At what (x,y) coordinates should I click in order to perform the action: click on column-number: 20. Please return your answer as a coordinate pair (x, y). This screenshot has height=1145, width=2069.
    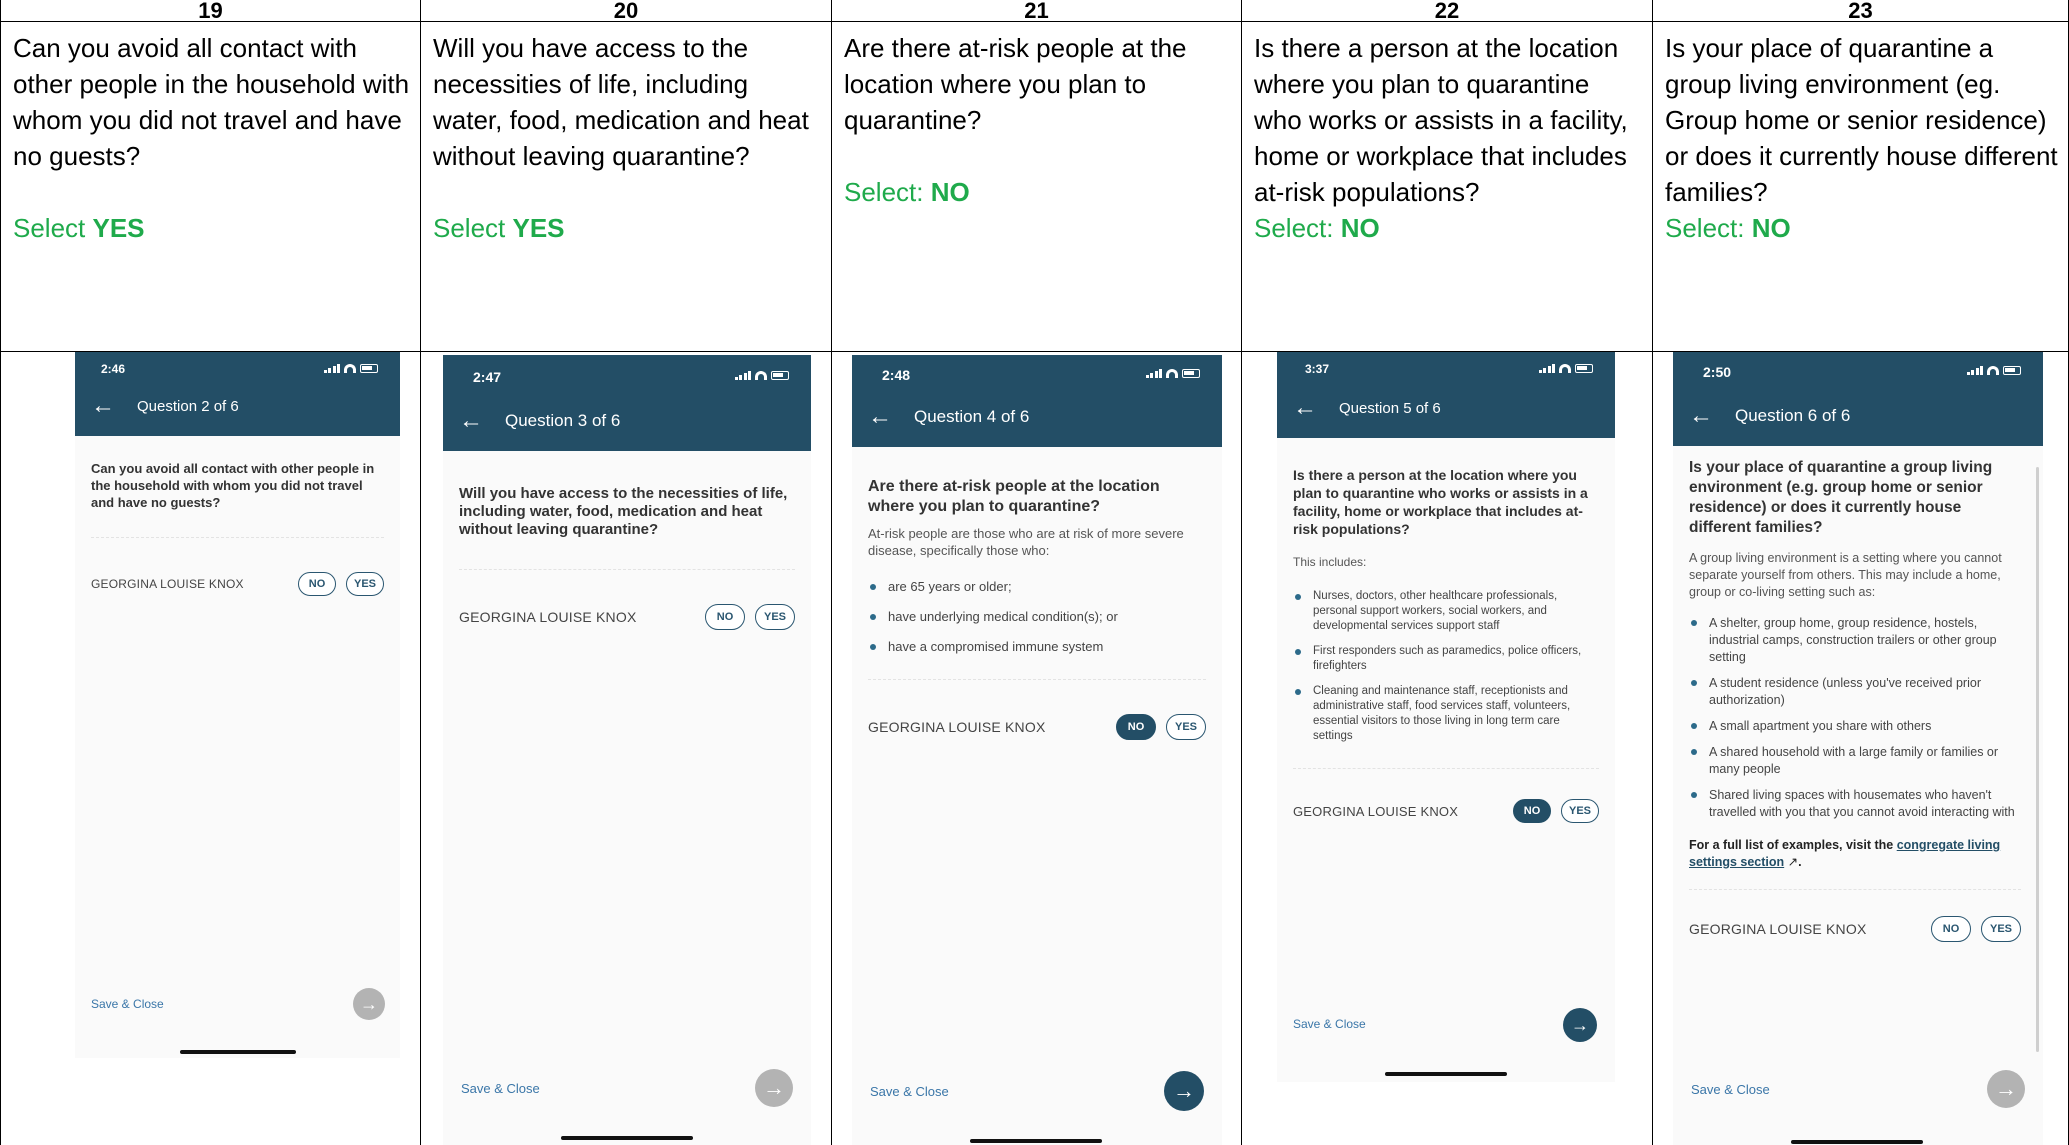
    Looking at the image, I should click on (626, 11).